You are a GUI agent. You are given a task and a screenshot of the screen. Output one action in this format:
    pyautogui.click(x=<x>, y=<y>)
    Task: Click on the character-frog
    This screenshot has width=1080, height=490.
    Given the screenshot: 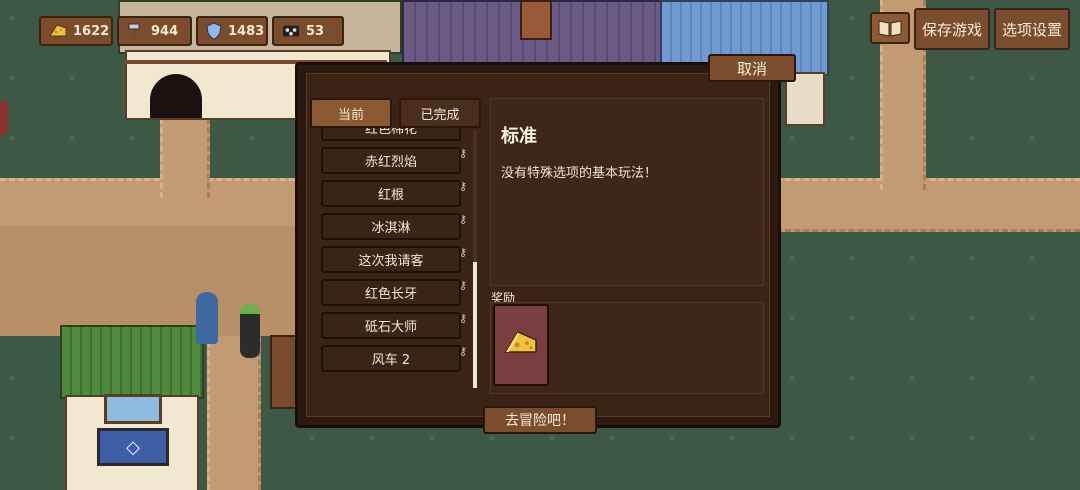 What is the action you would take?
    pyautogui.click(x=250, y=331)
    